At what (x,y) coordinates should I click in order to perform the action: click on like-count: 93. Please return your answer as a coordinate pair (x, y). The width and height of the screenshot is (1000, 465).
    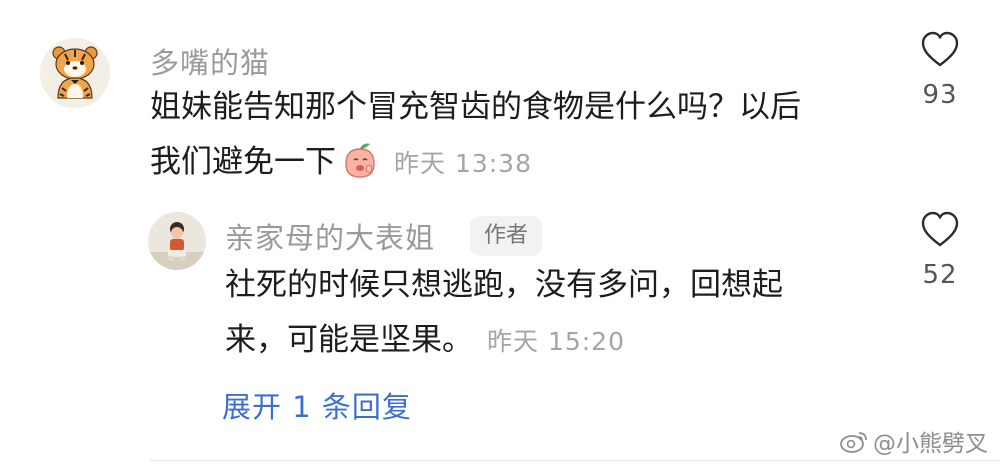
    Looking at the image, I should click on (940, 95).